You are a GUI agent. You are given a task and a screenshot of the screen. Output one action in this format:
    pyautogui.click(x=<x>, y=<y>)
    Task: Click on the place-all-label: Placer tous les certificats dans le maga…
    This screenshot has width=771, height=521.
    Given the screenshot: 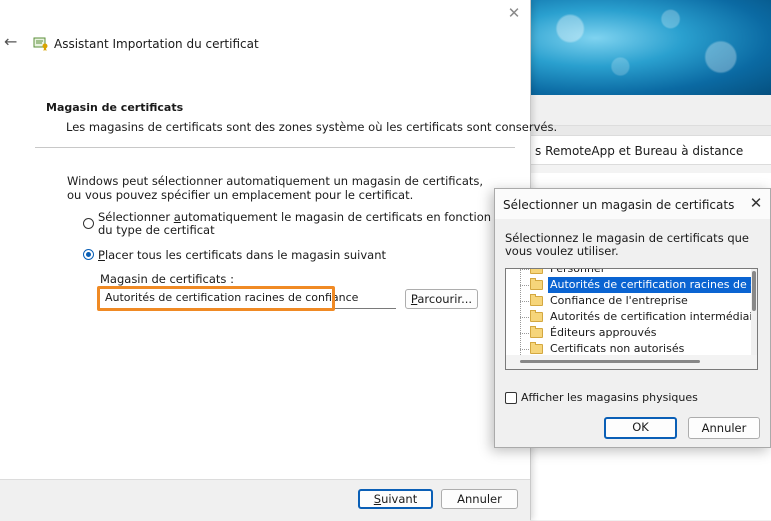 What is the action you would take?
    pyautogui.click(x=242, y=255)
    